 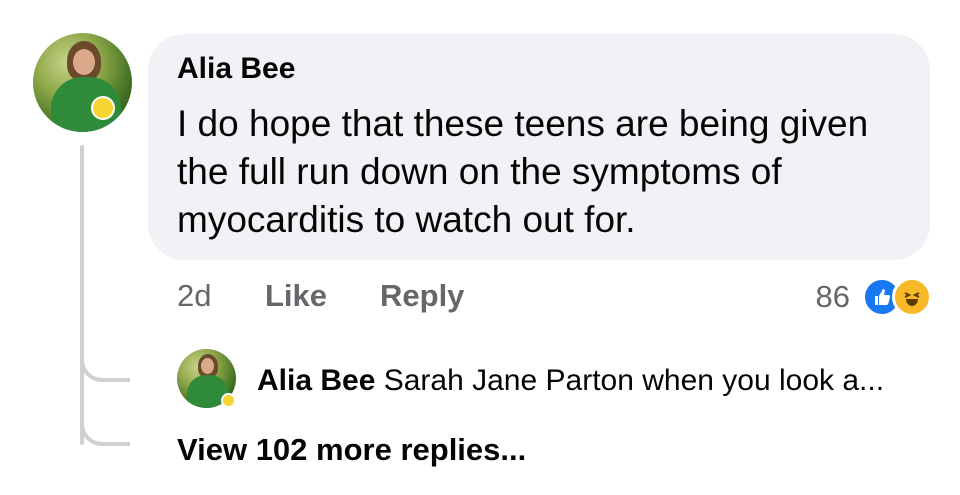 I want to click on comment-author: Alia Bee, so click(x=236, y=69).